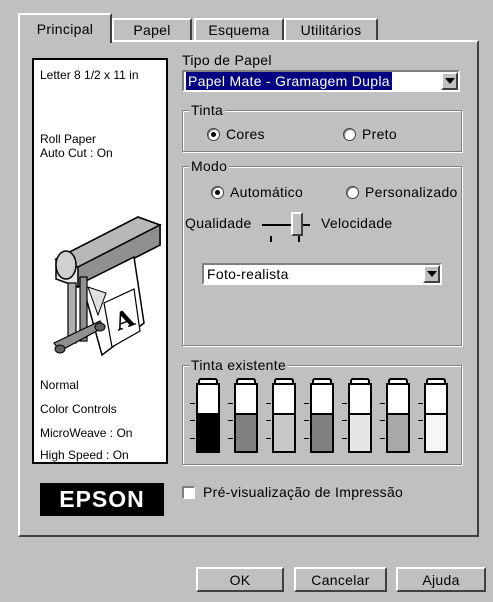 The image size is (493, 602). I want to click on preset-value: Foto-realista, so click(248, 274).